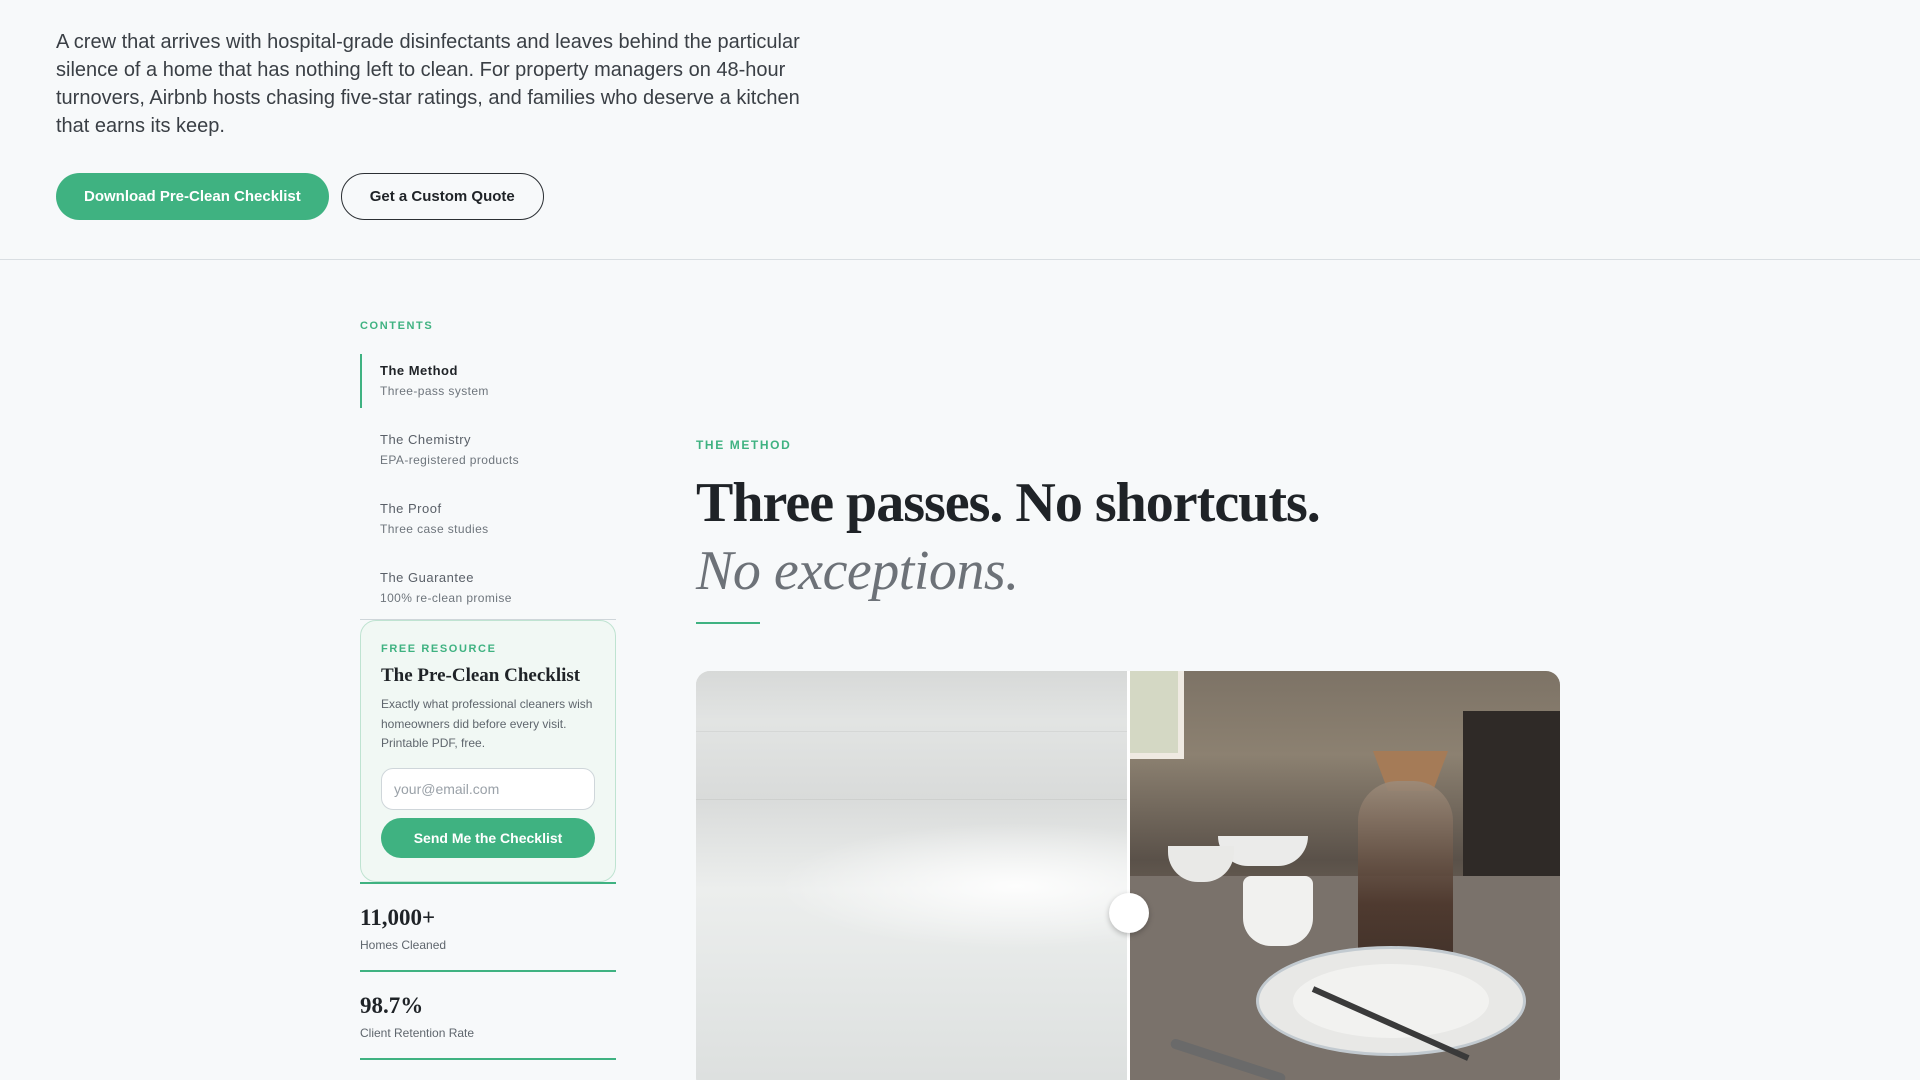  I want to click on section-headline: Three passes. No shortcuts., so click(1008, 503).